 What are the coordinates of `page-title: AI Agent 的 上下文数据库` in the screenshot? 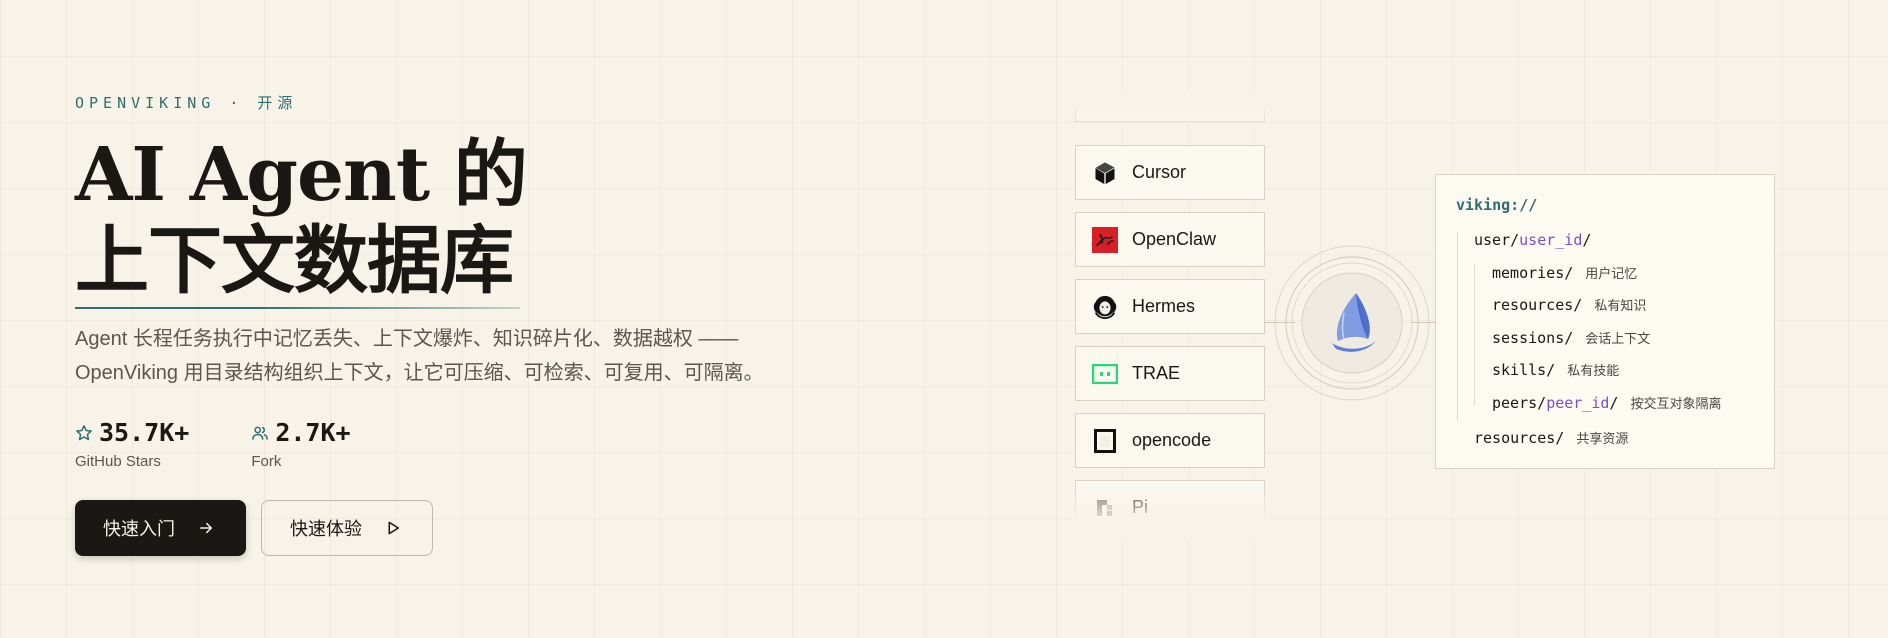 It's located at (301, 218).